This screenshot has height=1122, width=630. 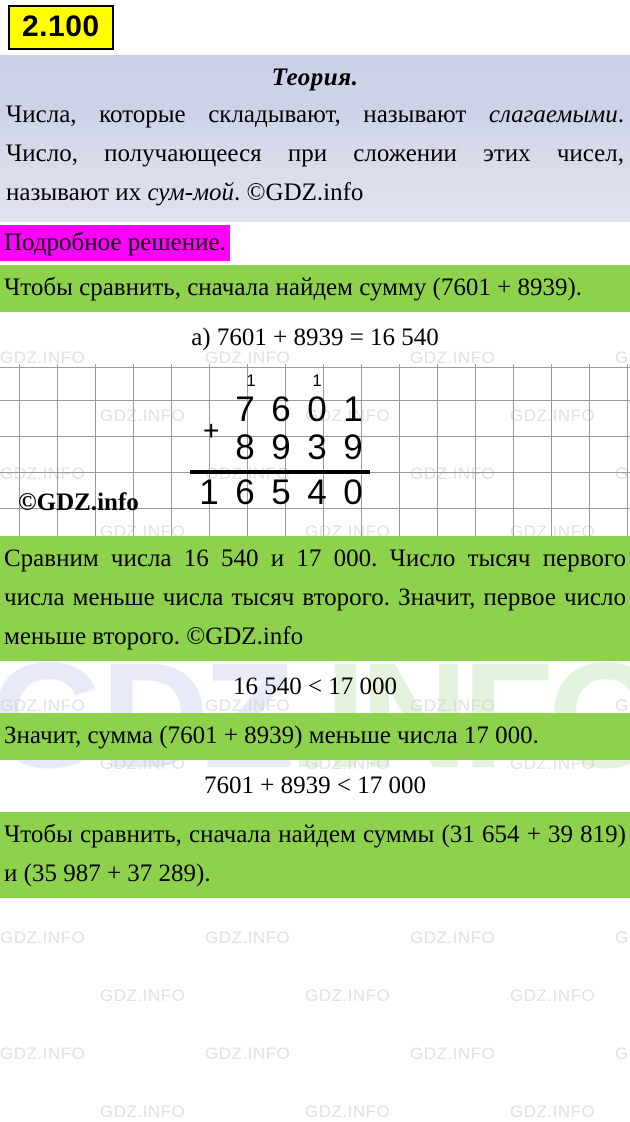 I want to click on plus-operator: +, so click(x=211, y=430).